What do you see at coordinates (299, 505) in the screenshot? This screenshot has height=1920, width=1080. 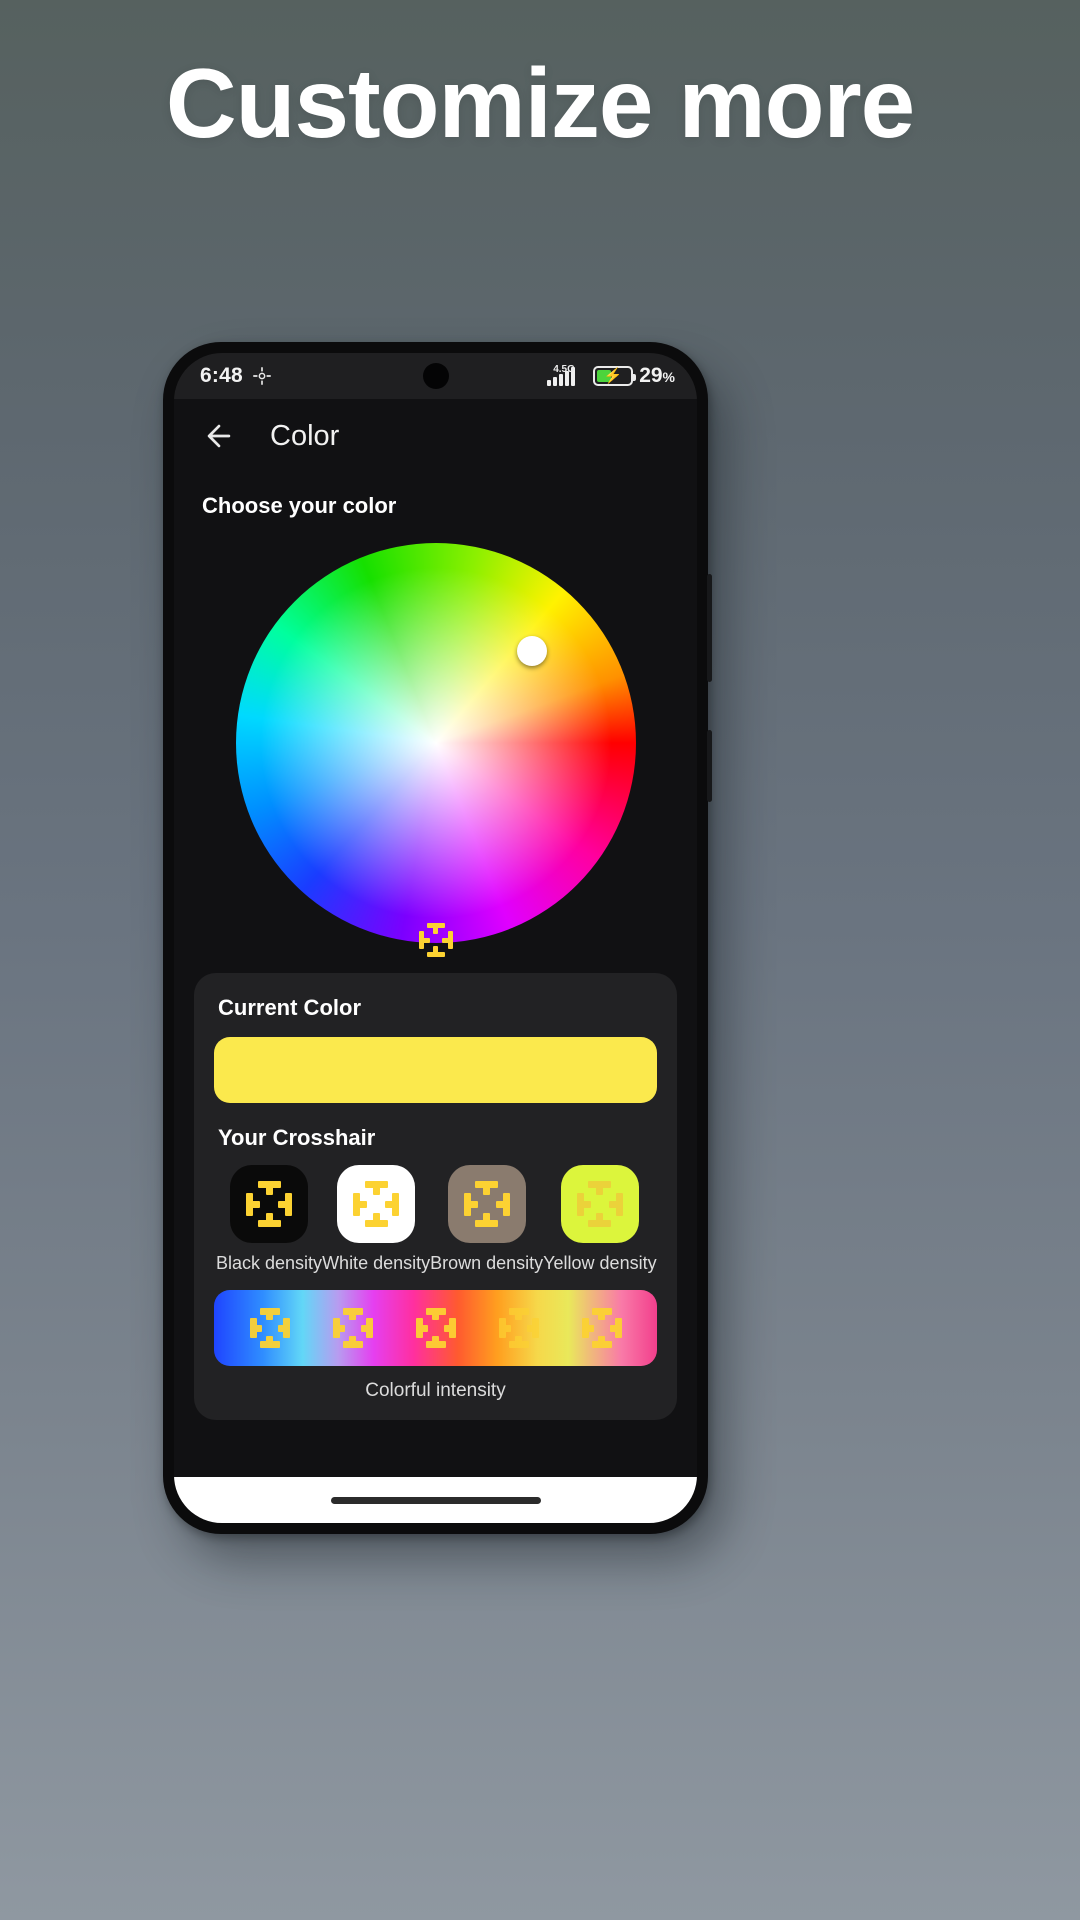 I see `choose-your-color-label: Choose your color` at bounding box center [299, 505].